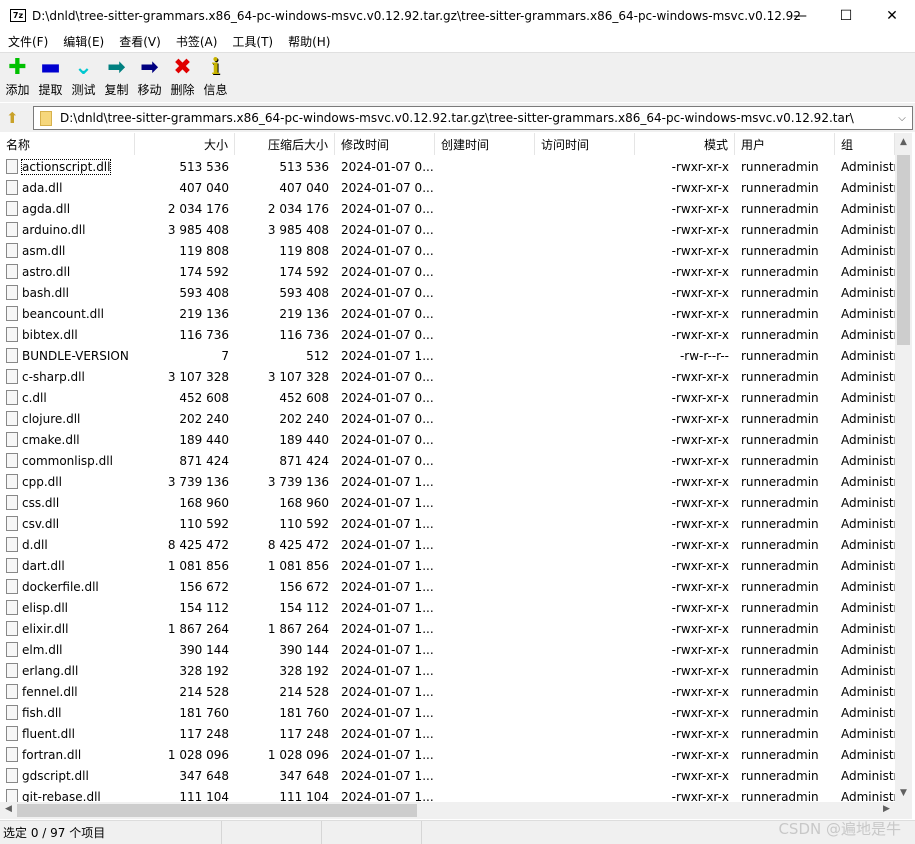  Describe the element at coordinates (43, 251) in the screenshot. I see `file-name: asm.dll` at that location.